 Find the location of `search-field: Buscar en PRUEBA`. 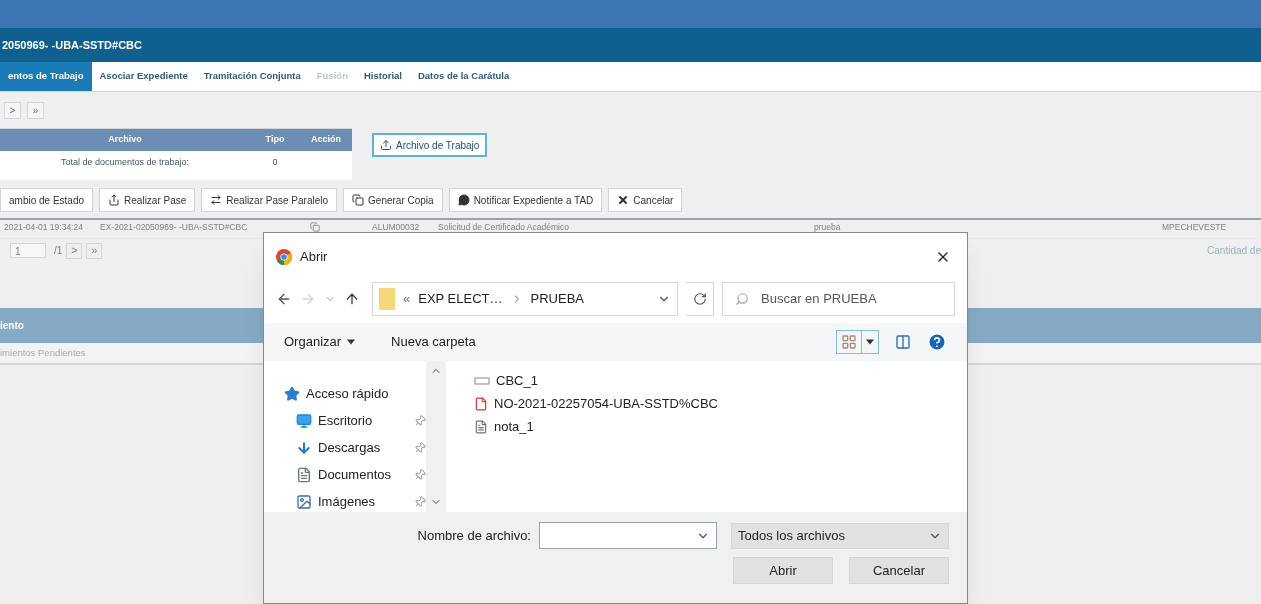

search-field: Buscar en PRUEBA is located at coordinates (838, 299).